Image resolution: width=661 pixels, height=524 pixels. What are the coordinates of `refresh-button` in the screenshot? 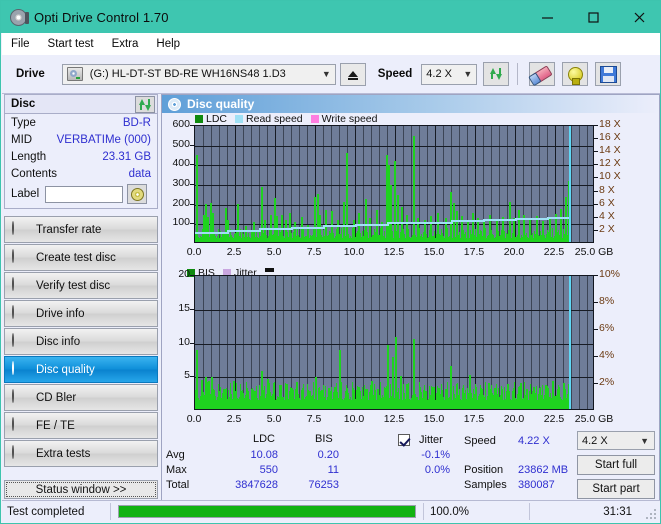 It's located at (496, 74).